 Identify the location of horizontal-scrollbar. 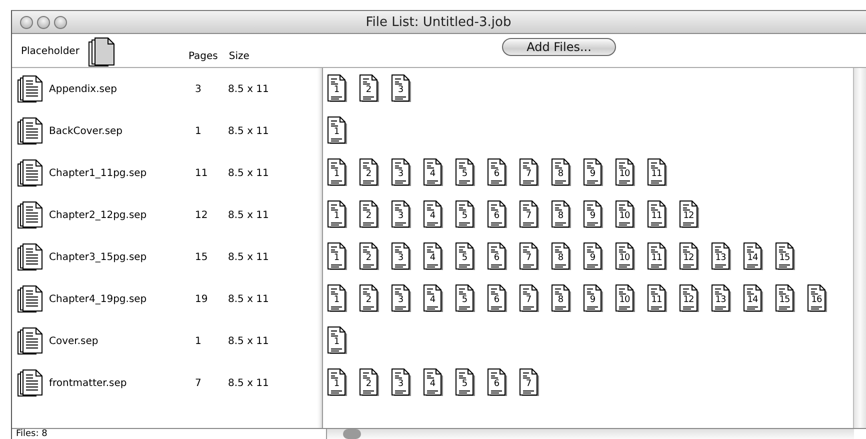
(590, 434).